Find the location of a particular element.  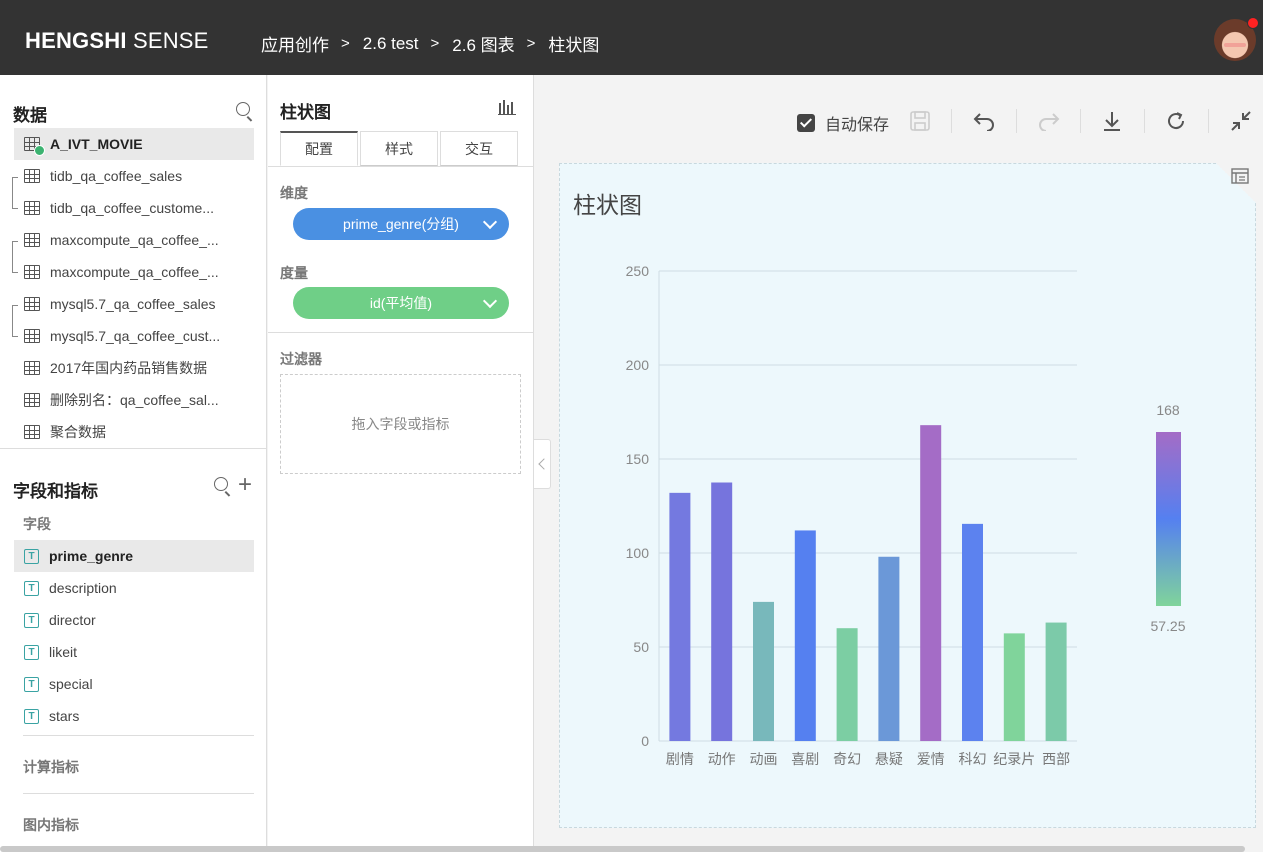

field-item: Tdescription is located at coordinates (134, 588).